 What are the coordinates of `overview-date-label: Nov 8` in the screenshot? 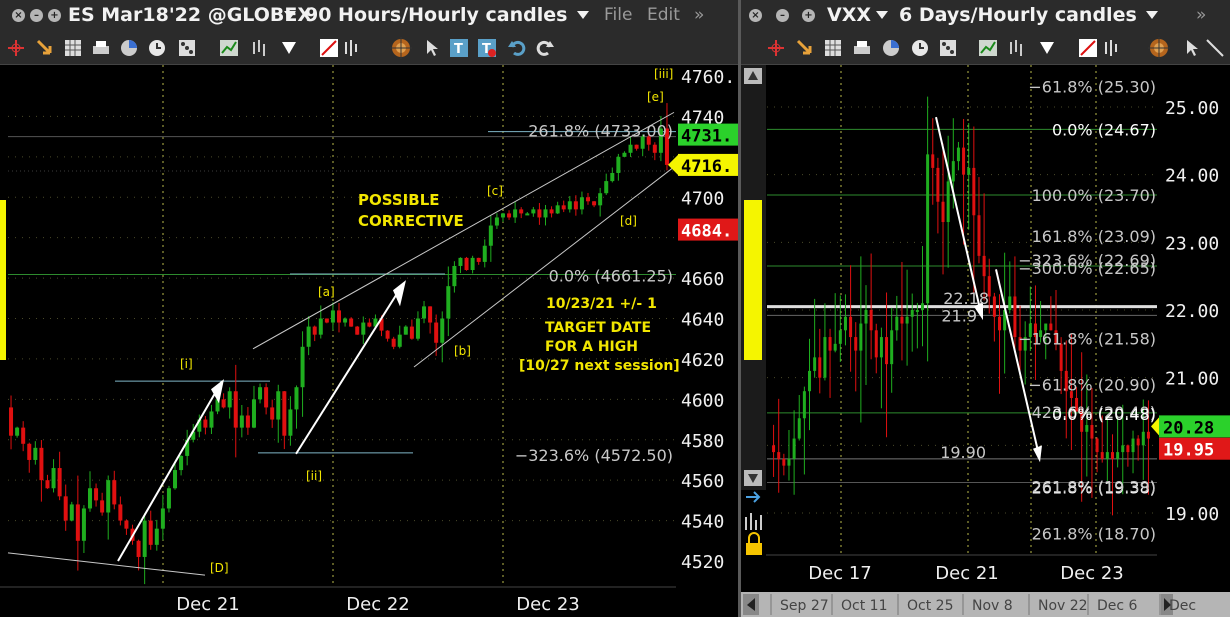 It's located at (992, 606).